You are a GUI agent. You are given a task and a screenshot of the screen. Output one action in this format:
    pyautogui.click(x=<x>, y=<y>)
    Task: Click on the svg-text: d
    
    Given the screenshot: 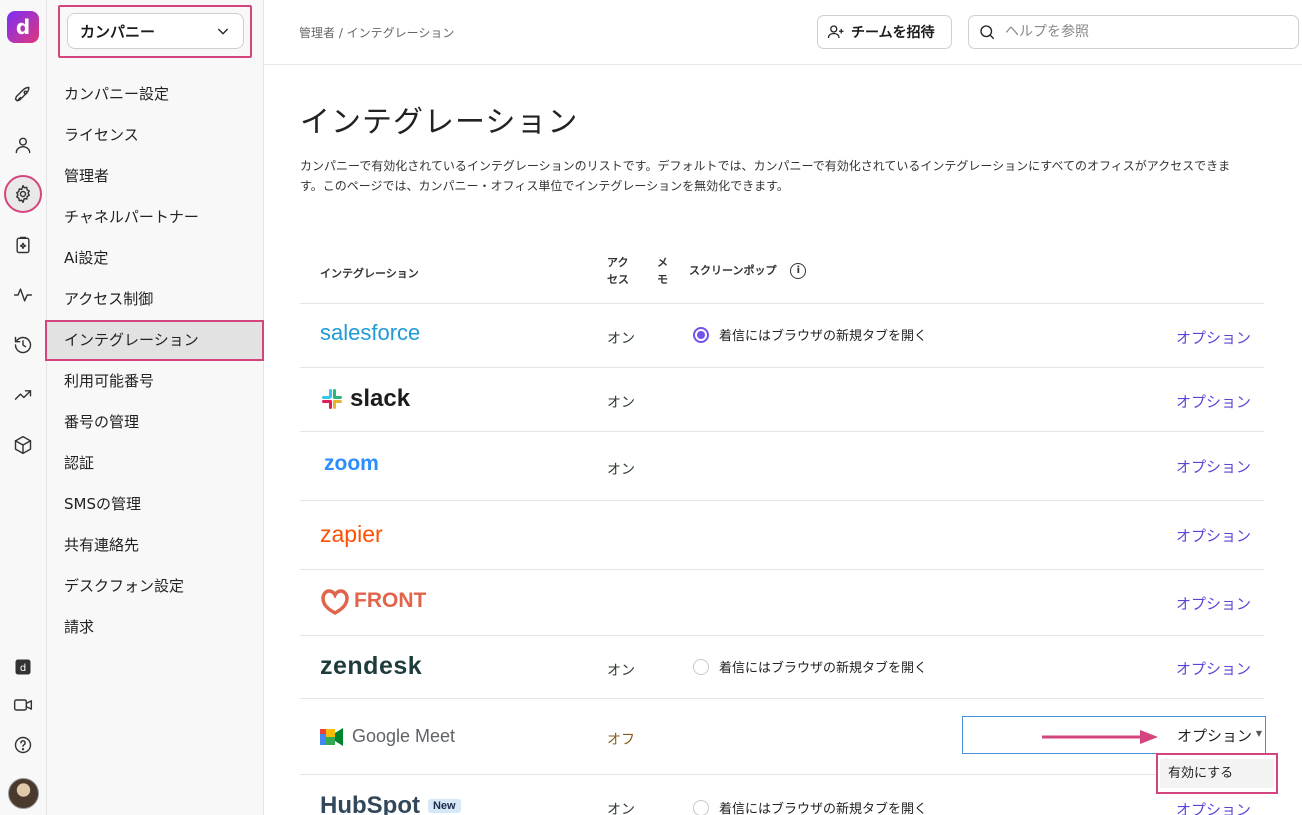 What is the action you would take?
    pyautogui.click(x=23, y=668)
    